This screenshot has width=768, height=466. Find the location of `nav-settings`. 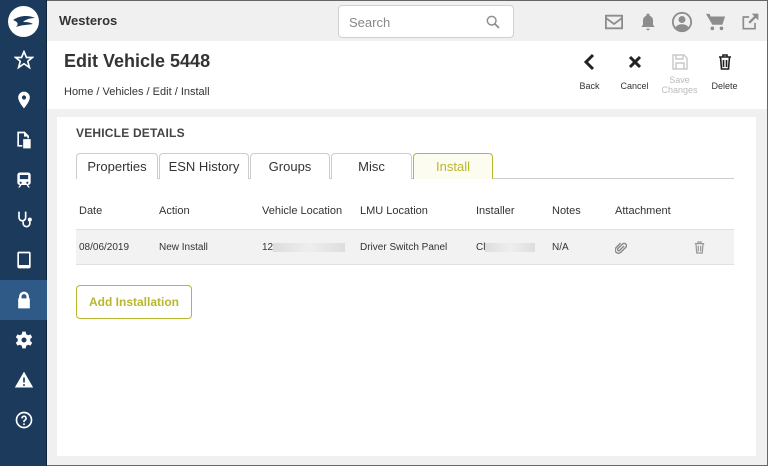

nav-settings is located at coordinates (23, 340).